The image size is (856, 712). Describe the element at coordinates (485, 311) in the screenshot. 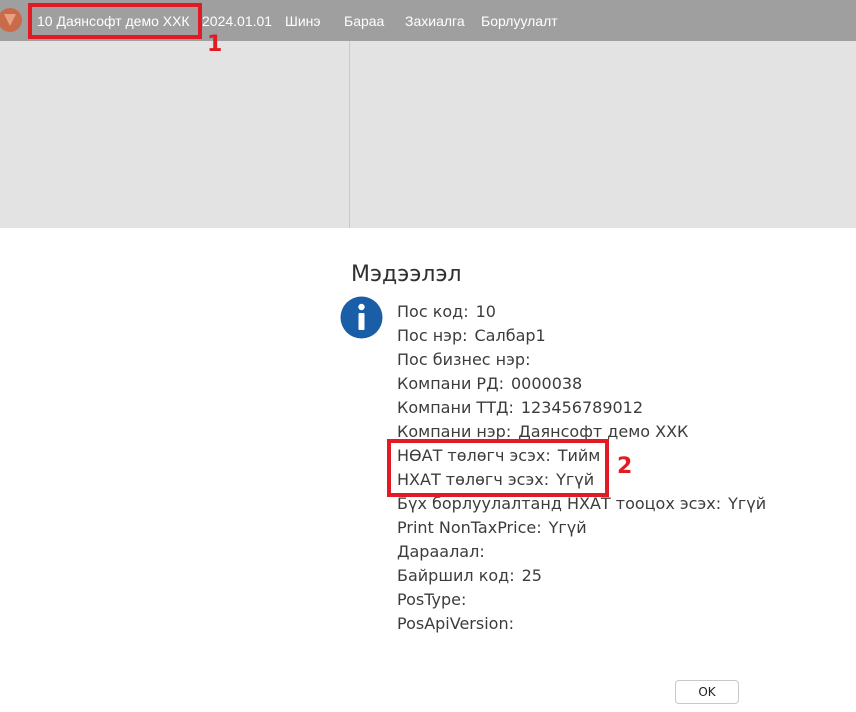

I see `info-value: 10` at that location.